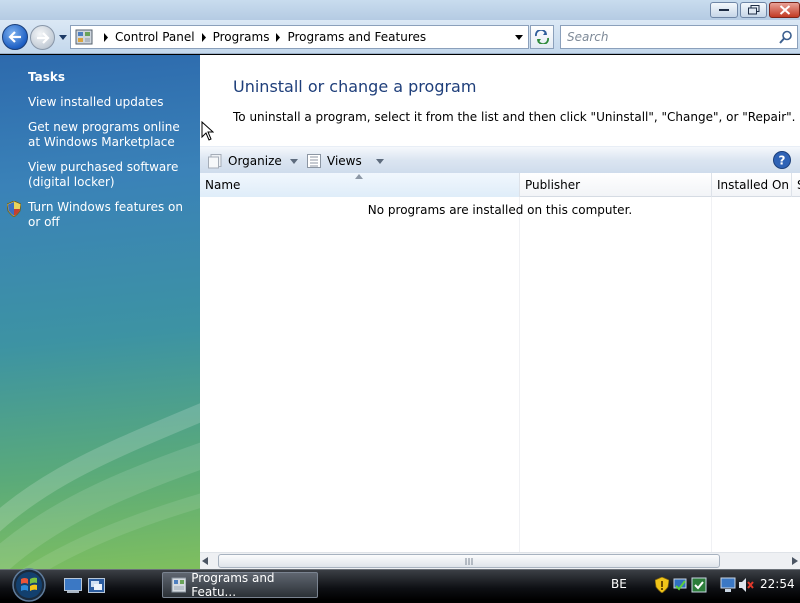  Describe the element at coordinates (795, 561) in the screenshot. I see `scroll-right-arrow-icon` at that location.